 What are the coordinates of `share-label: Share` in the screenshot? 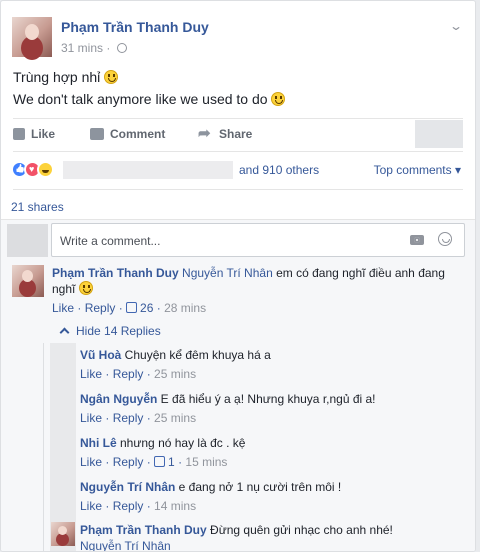 It's located at (236, 134).